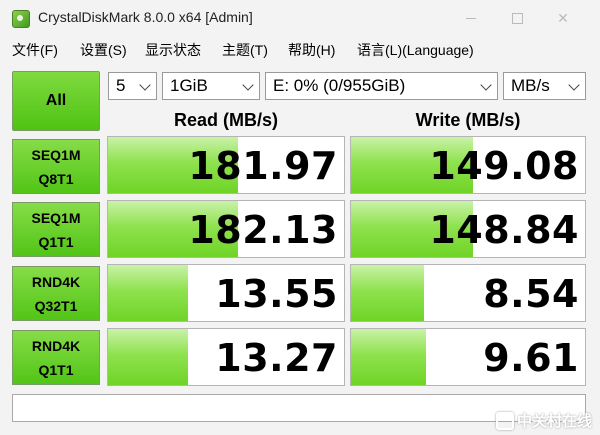  I want to click on read-value: 182.13, so click(263, 230).